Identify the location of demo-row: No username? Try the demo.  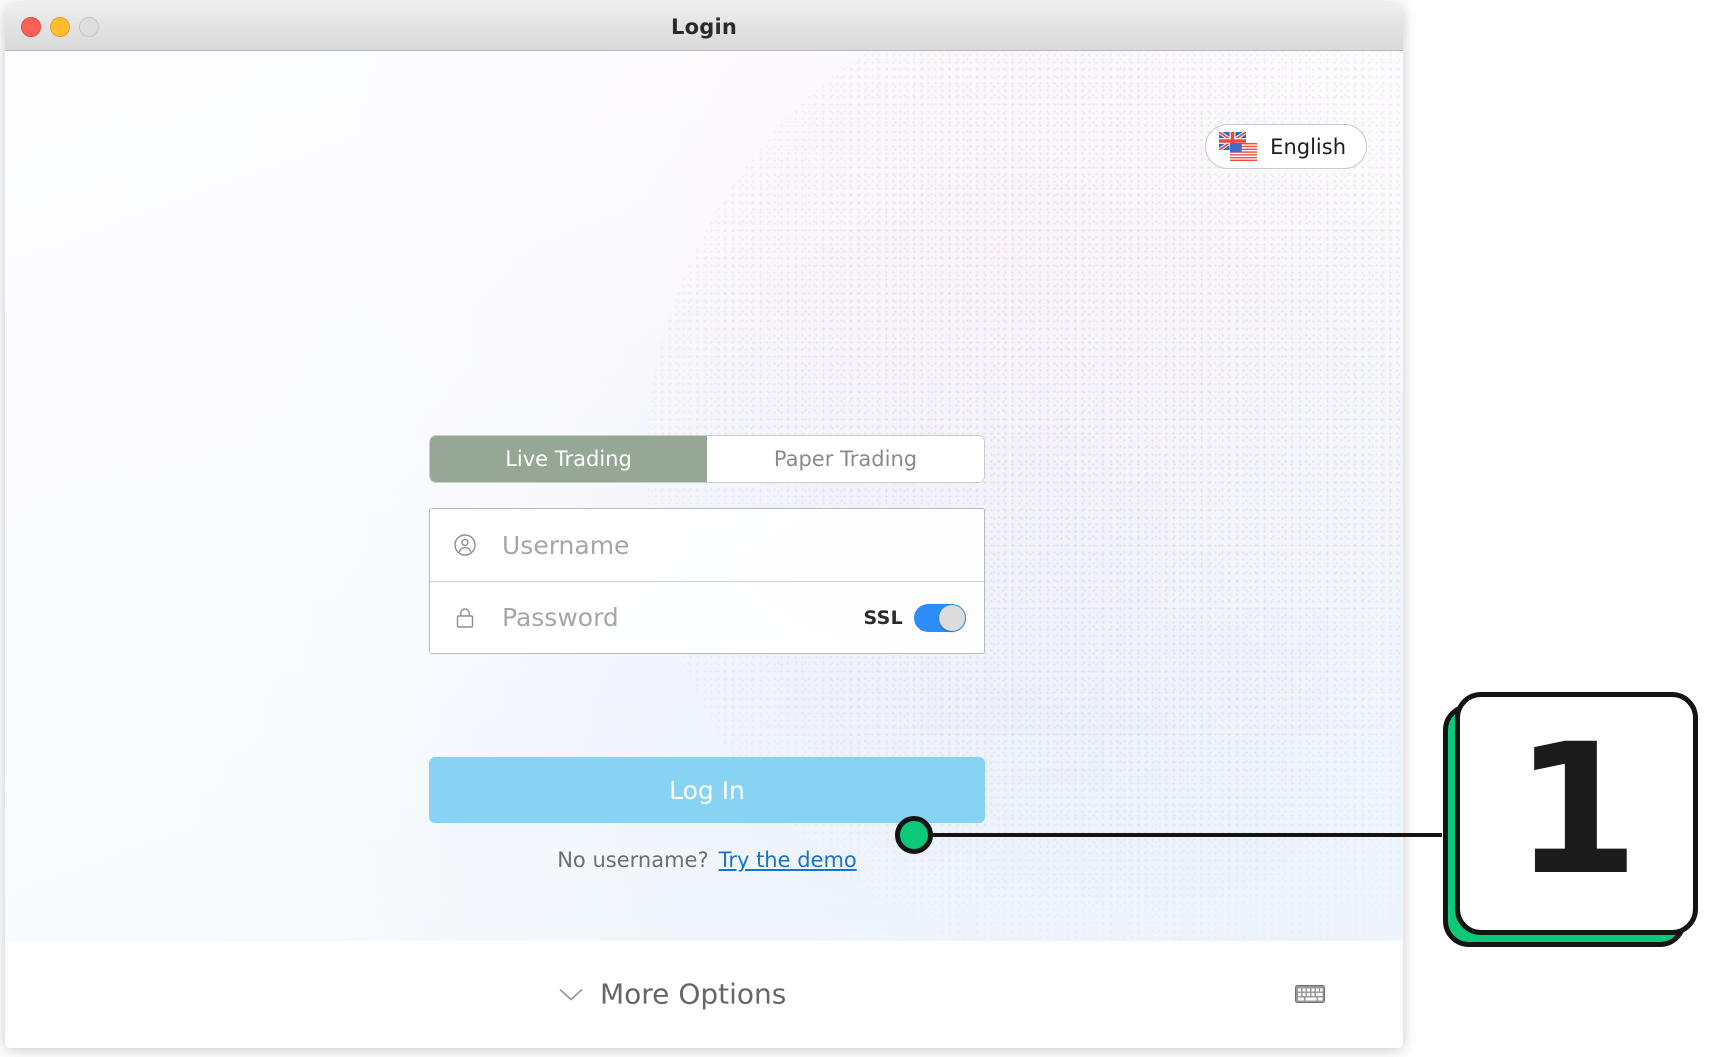
(707, 860).